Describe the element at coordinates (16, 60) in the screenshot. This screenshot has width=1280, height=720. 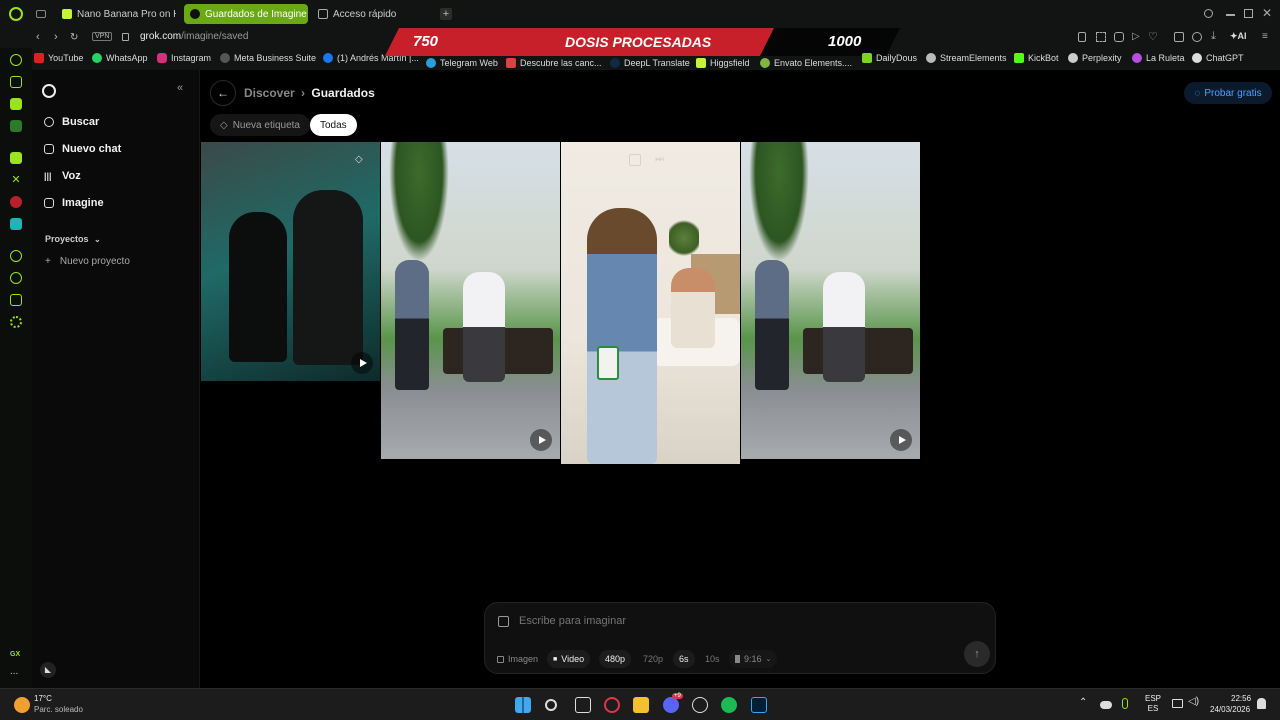
I see `aria-icon` at that location.